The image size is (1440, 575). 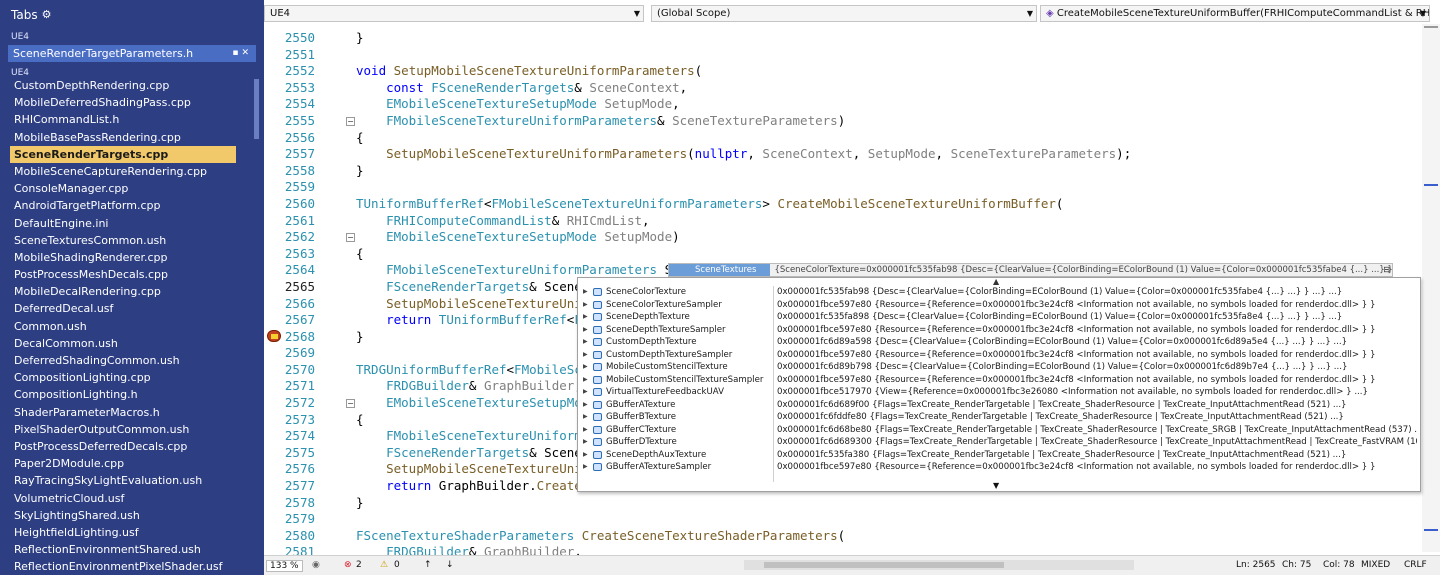 What do you see at coordinates (884, 565) in the screenshot?
I see `horizontal-scroll-thumb` at bounding box center [884, 565].